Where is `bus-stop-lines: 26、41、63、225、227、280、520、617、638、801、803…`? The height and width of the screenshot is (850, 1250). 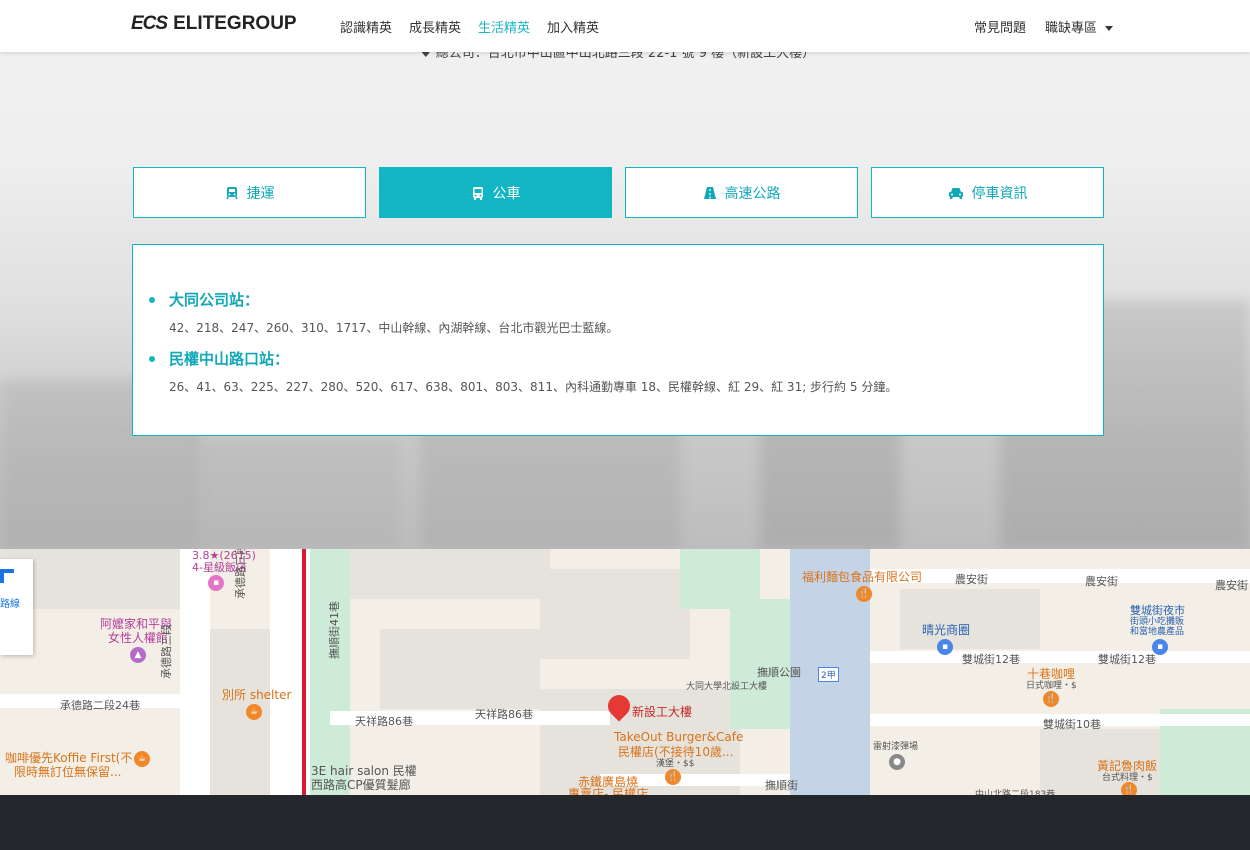
bus-stop-lines: 26、41、63、225、227、280、520、617、638、801、803… is located at coordinates (533, 387).